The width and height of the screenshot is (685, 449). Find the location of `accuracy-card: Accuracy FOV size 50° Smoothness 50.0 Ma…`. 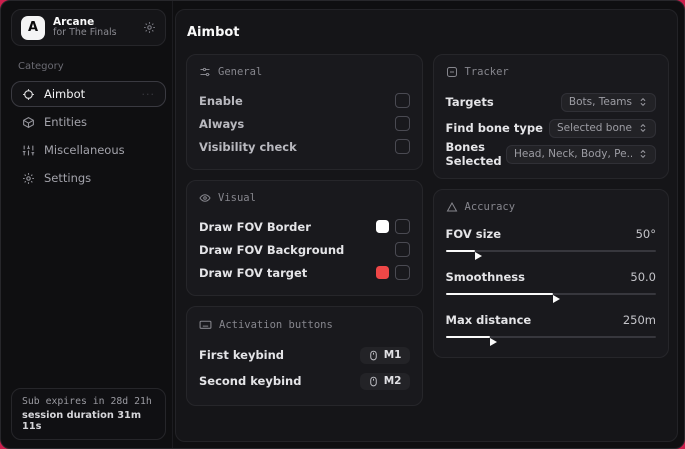

accuracy-card: Accuracy FOV size 50° Smoothness 50.0 Ma… is located at coordinates (550, 273).